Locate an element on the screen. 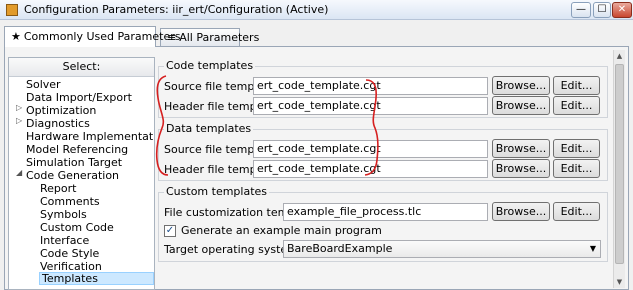  vertical-scrollbar: ▲ ▼ is located at coordinates (619, 169).